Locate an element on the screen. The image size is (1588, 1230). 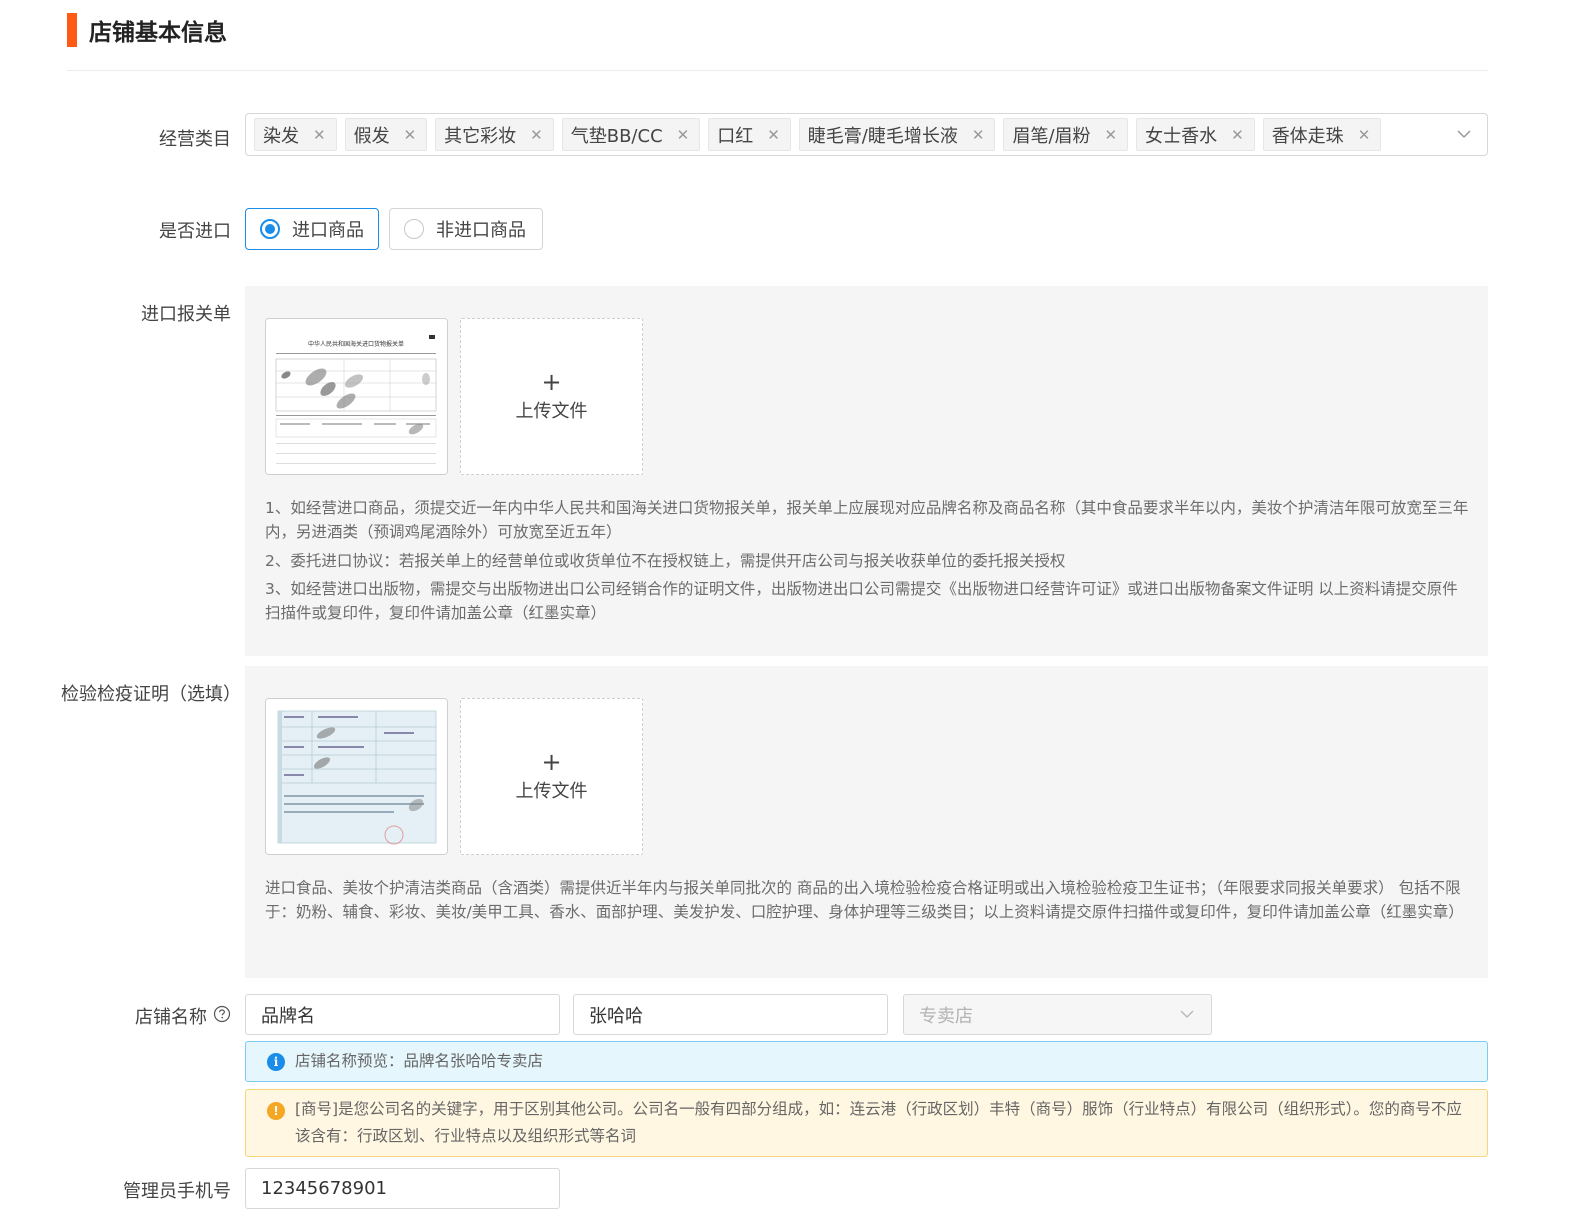
radio-checked-icon is located at coordinates (270, 229).